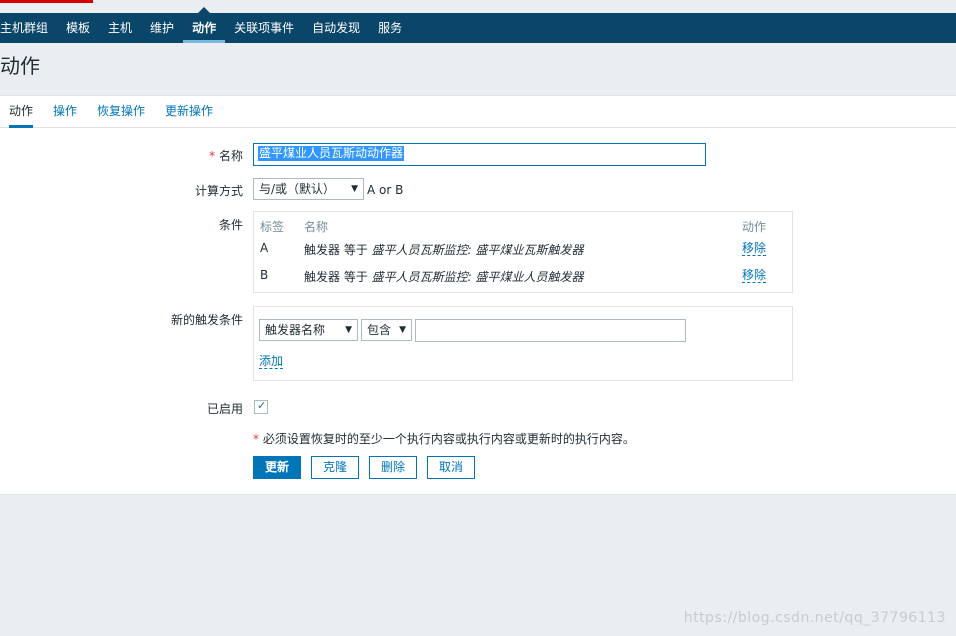 The height and width of the screenshot is (636, 956). I want to click on condition-operator-select: 包含 ▼, so click(386, 330).